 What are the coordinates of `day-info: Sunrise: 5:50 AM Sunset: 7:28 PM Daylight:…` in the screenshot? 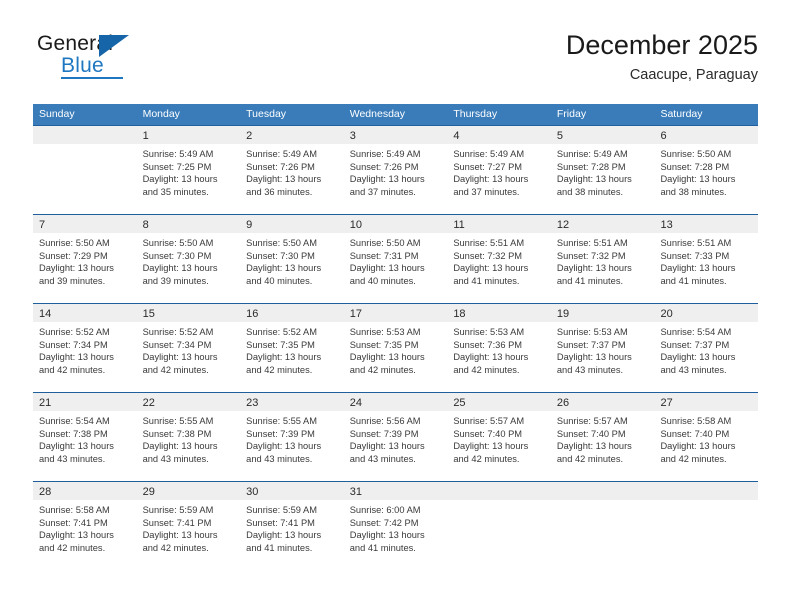 It's located at (706, 171).